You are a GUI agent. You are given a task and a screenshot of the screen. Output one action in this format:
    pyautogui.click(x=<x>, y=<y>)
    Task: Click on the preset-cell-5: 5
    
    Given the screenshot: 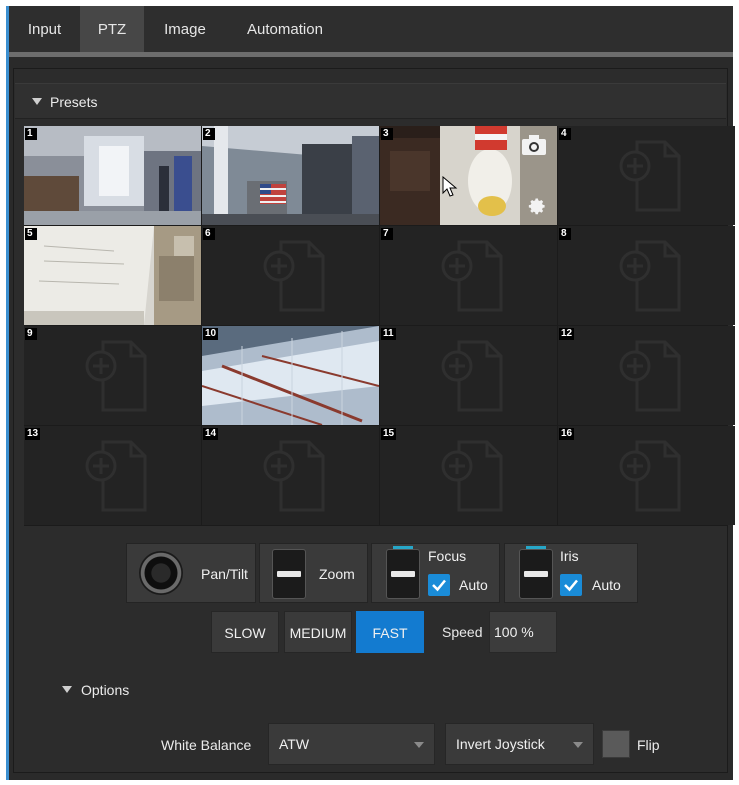 What is the action you would take?
    pyautogui.click(x=112, y=275)
    